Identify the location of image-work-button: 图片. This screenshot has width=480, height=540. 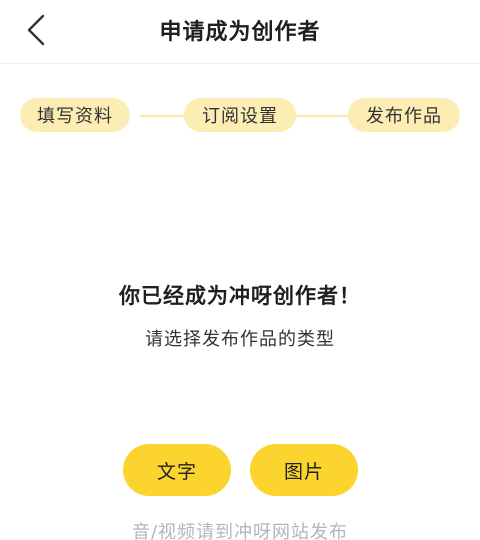
(304, 470).